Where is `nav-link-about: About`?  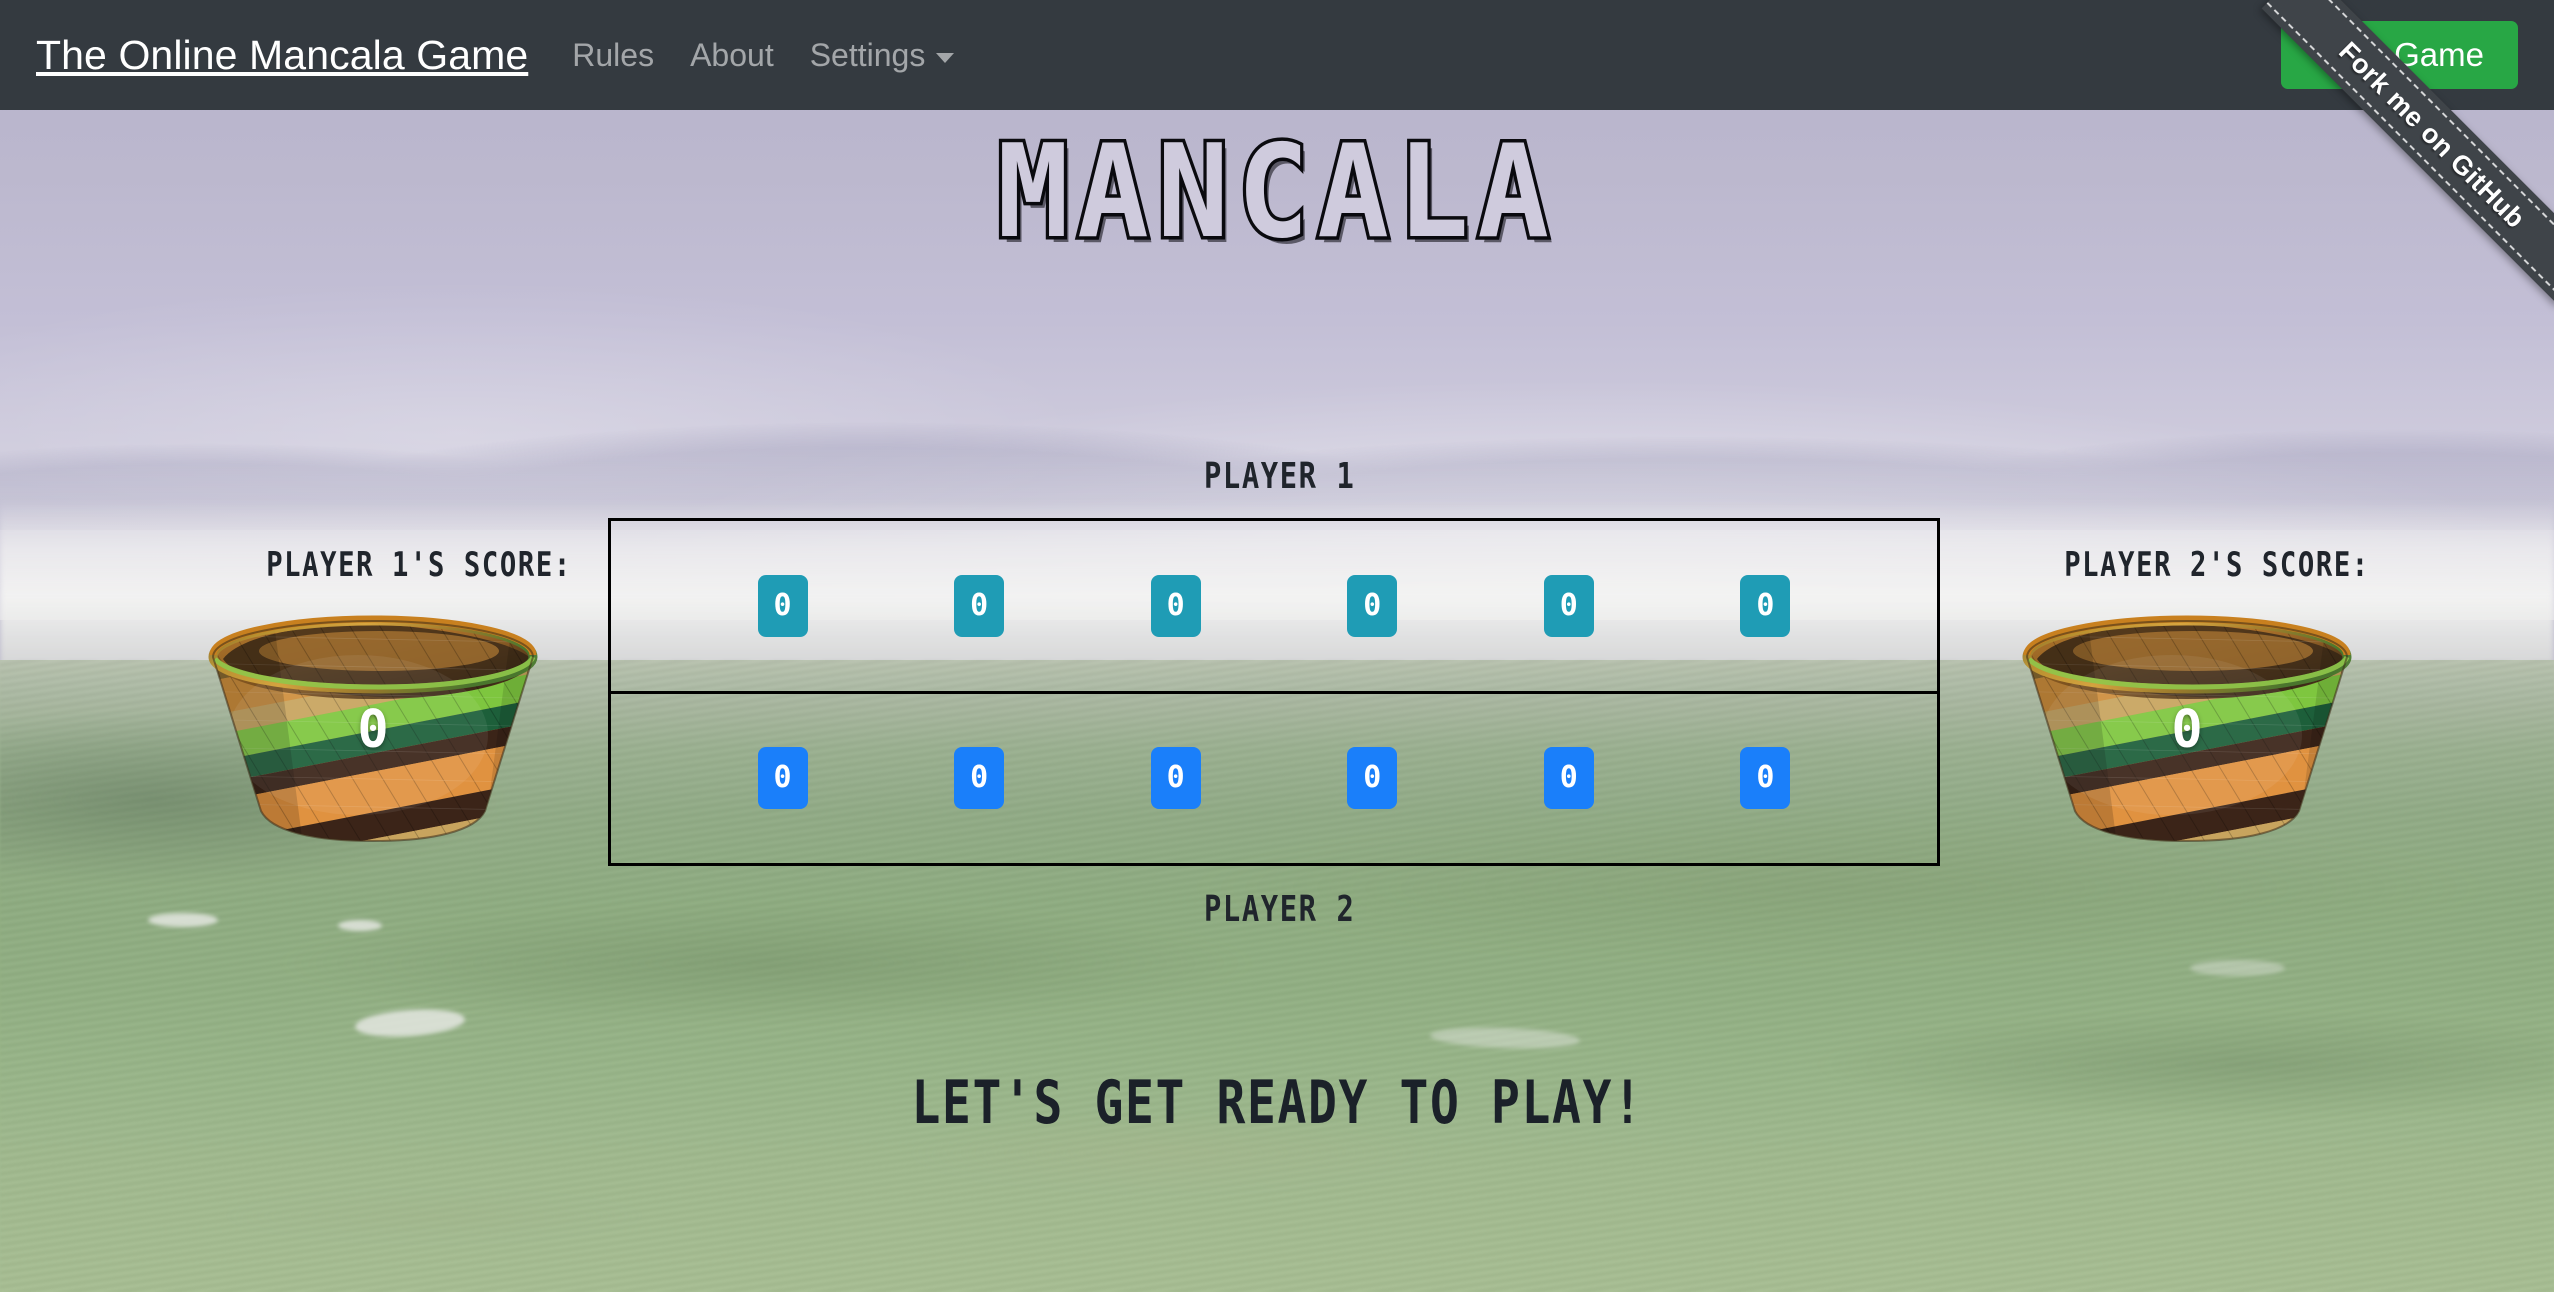
nav-link-about: About is located at coordinates (732, 55).